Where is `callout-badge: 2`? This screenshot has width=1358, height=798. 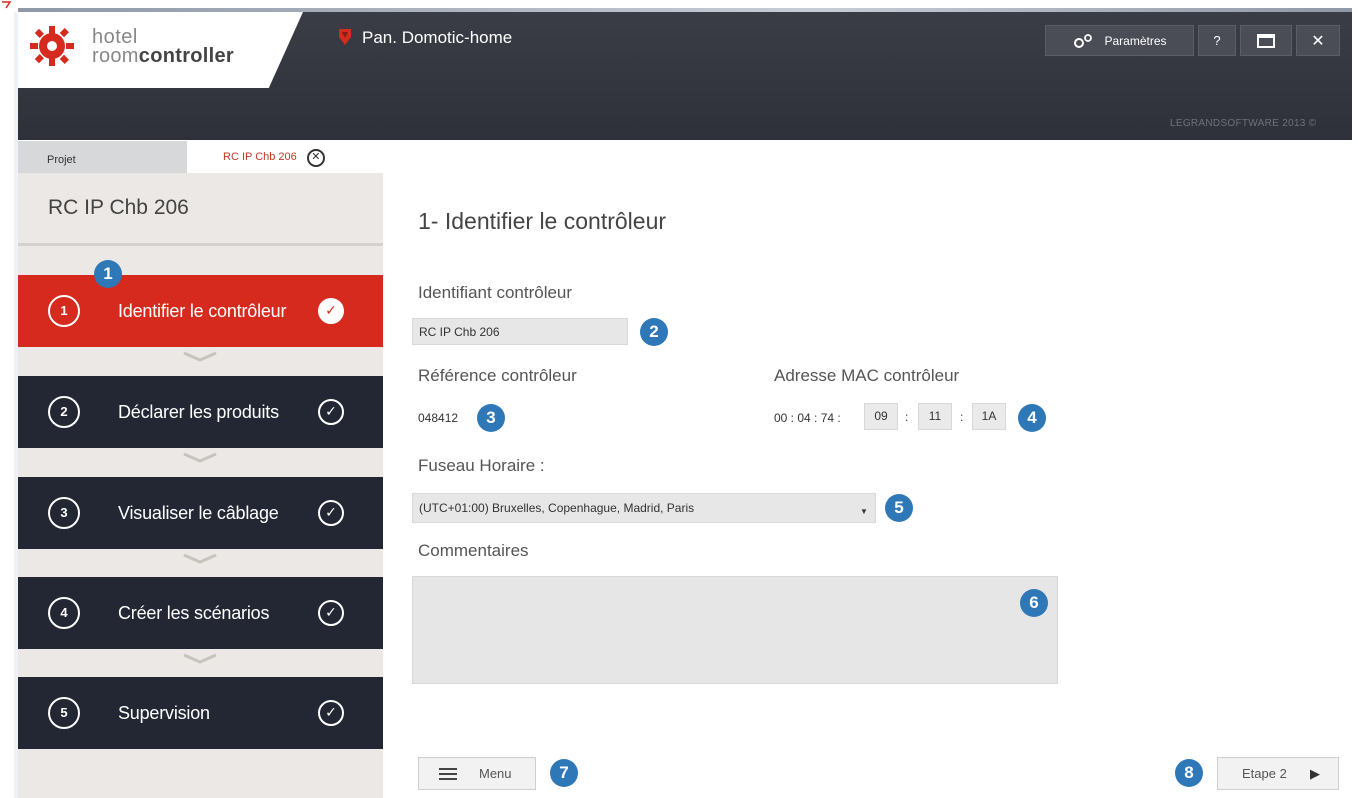
callout-badge: 2 is located at coordinates (654, 332).